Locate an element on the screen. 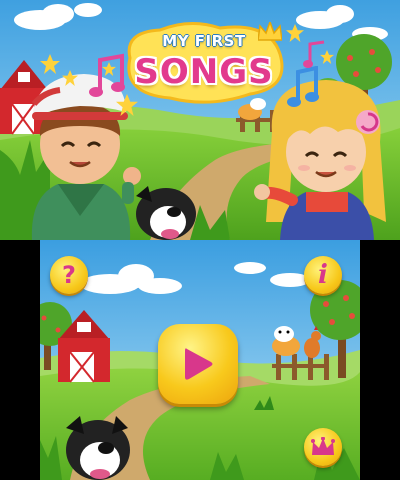 The image size is (400, 480). crown-icon is located at coordinates (323, 446).